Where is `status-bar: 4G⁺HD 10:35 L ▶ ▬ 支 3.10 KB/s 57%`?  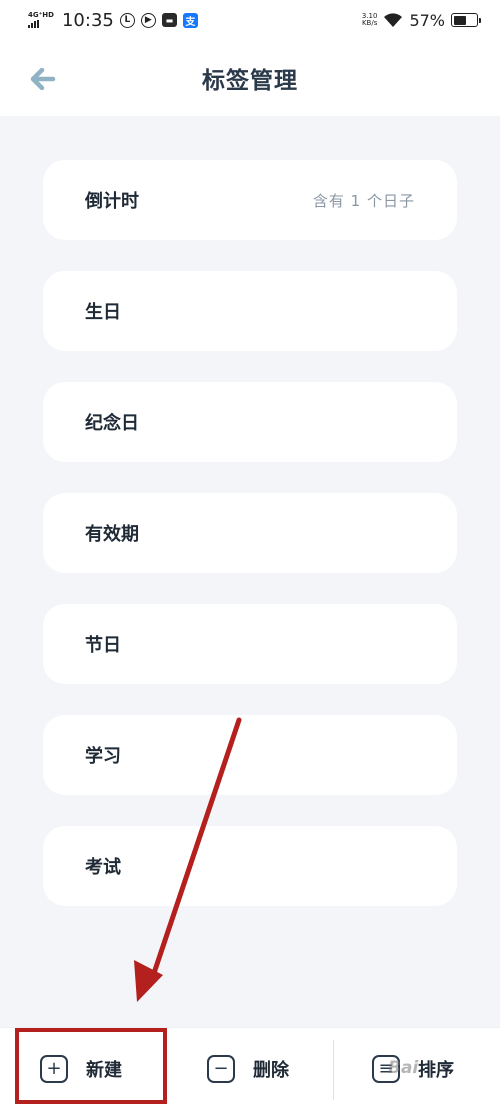
status-bar: 4G⁺HD 10:35 L ▶ ▬ 支 3.10 KB/s 57% is located at coordinates (250, 20).